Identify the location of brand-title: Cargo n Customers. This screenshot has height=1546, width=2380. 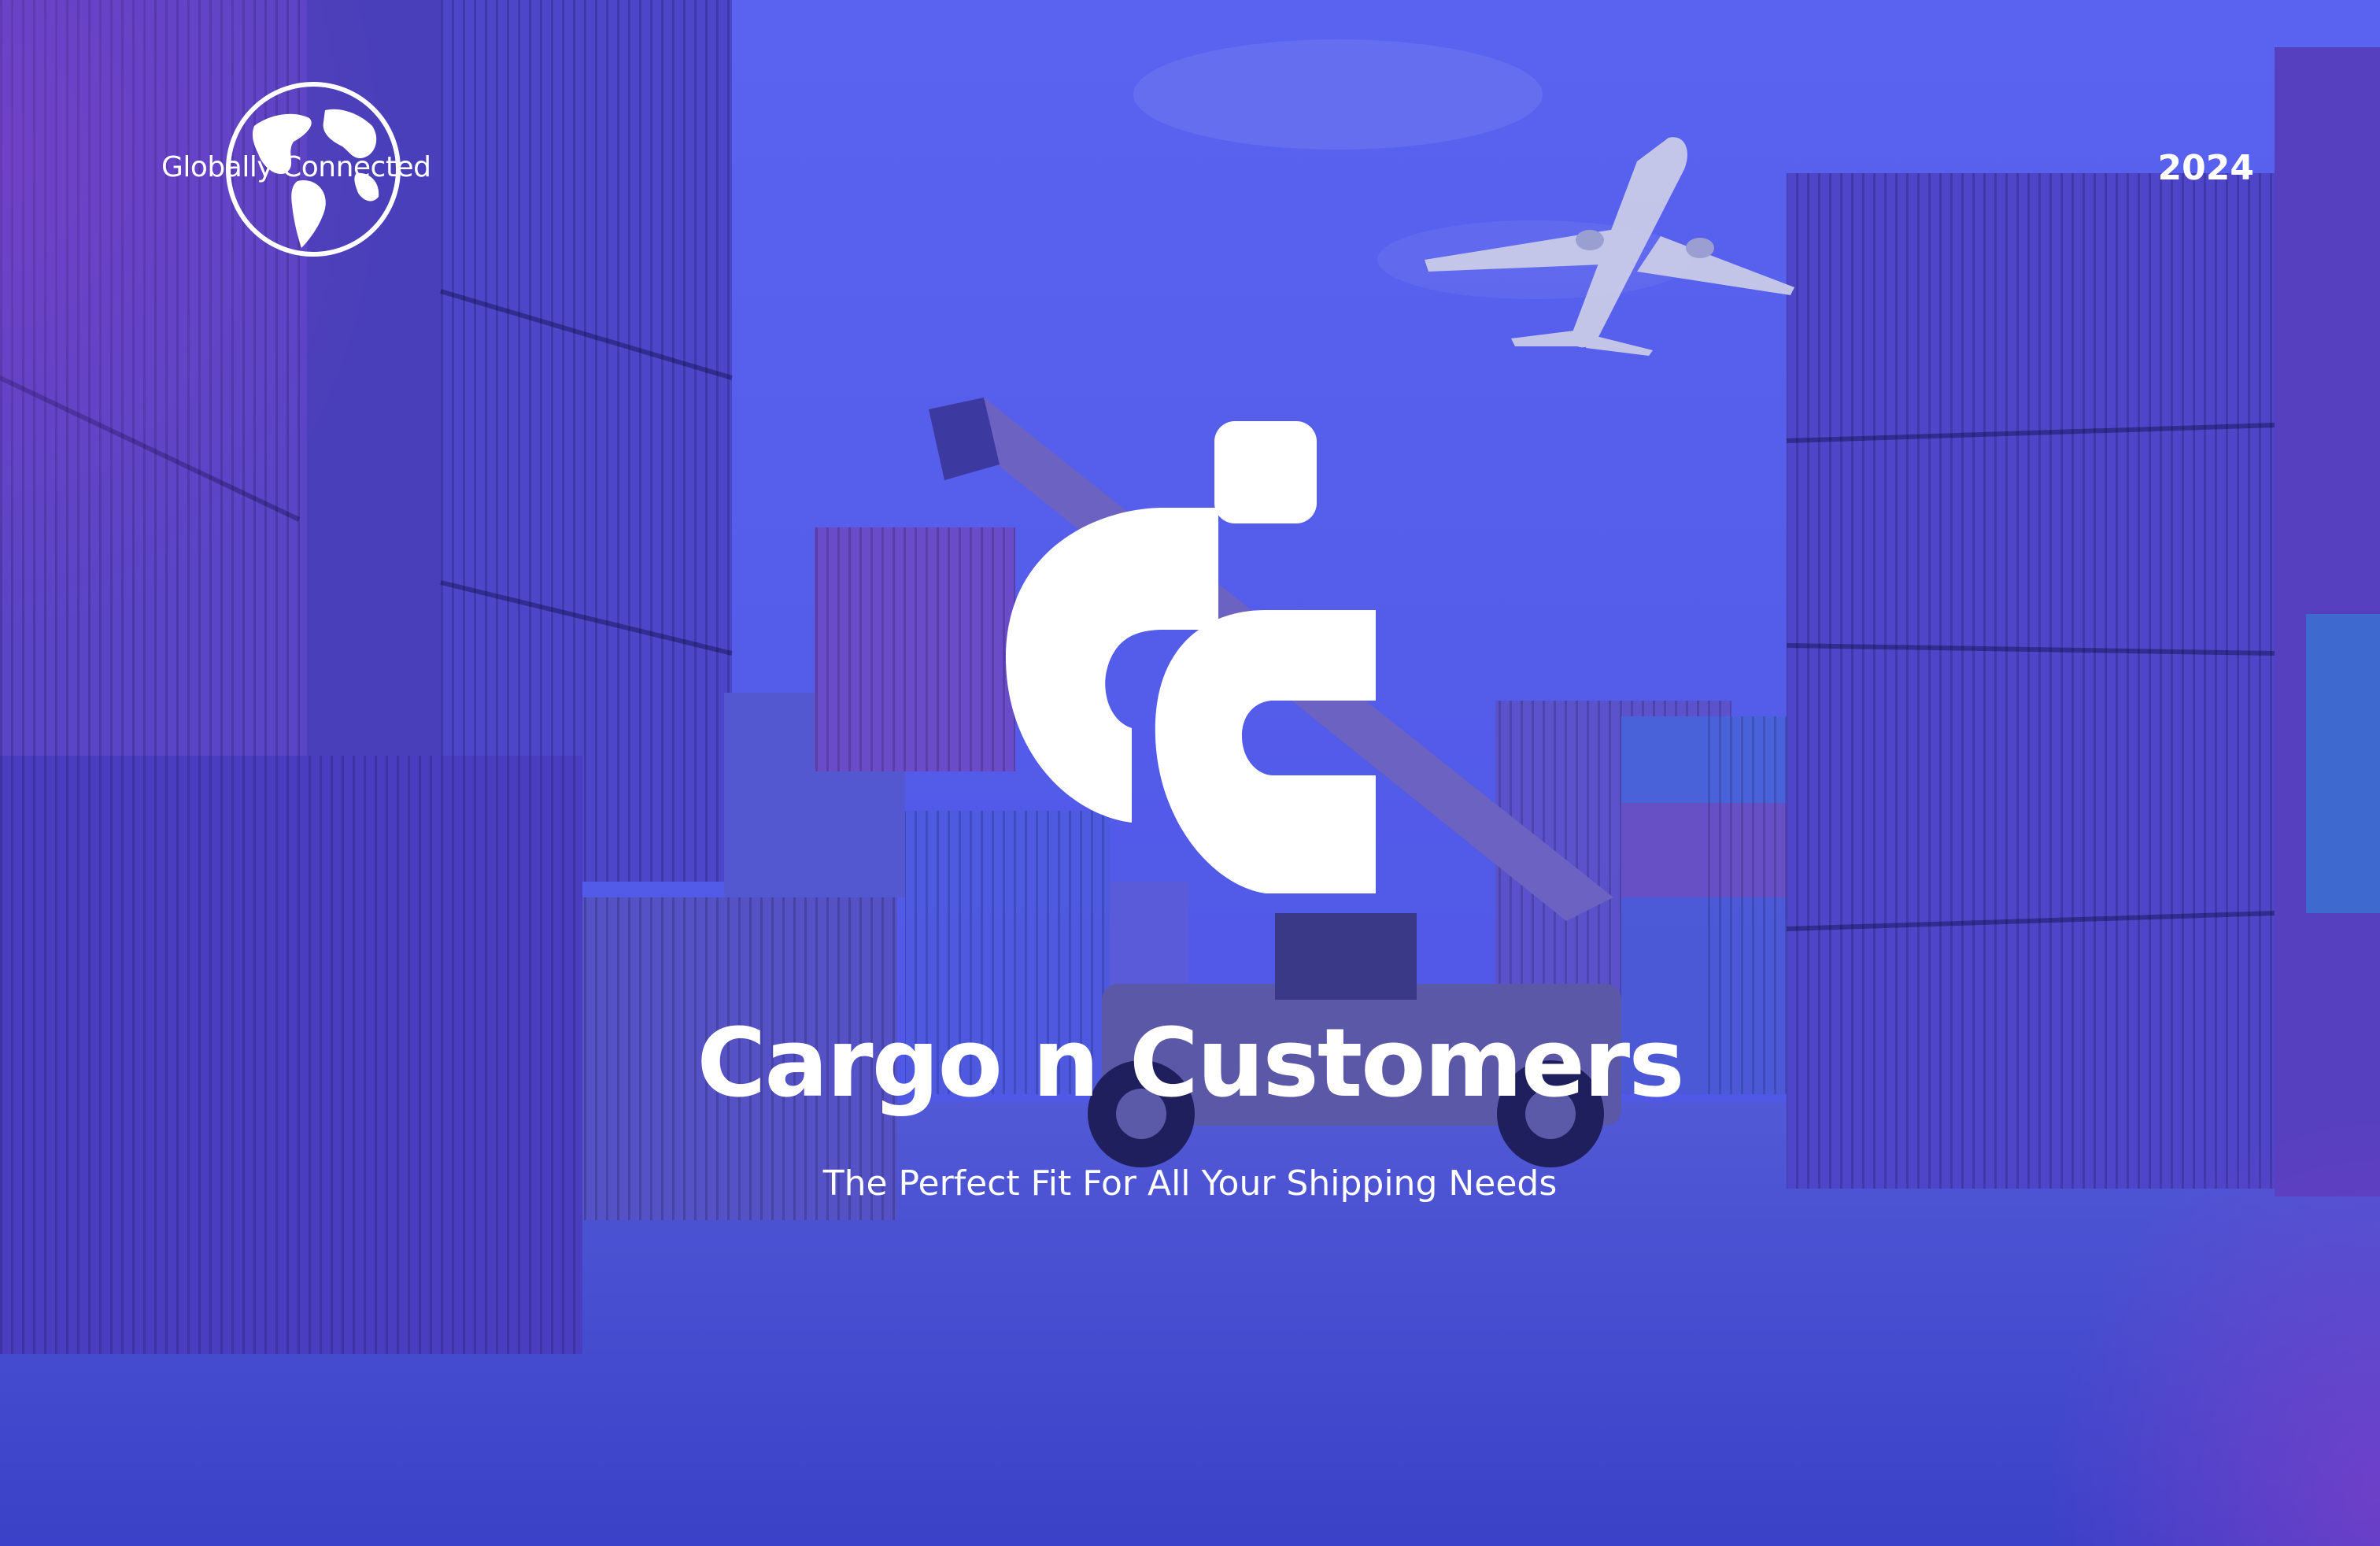
(1190, 1064).